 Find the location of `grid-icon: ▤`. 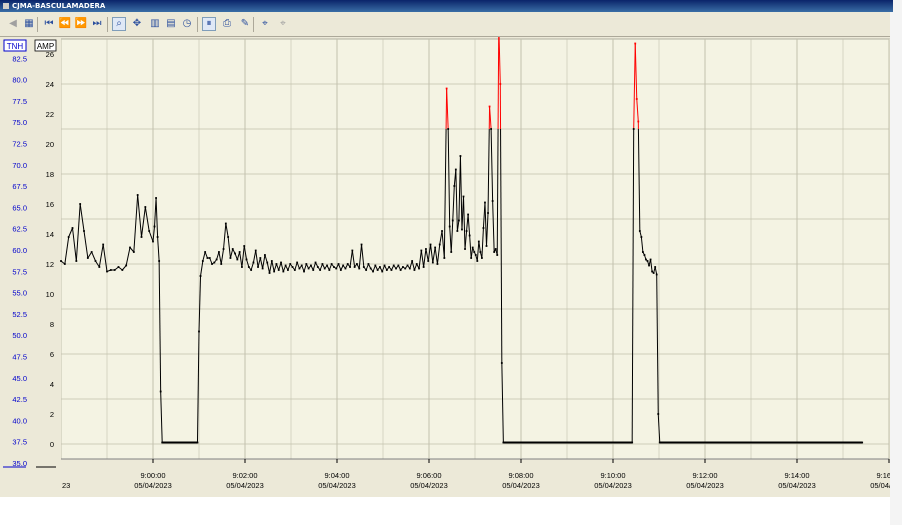

grid-icon: ▤ is located at coordinates (171, 24).